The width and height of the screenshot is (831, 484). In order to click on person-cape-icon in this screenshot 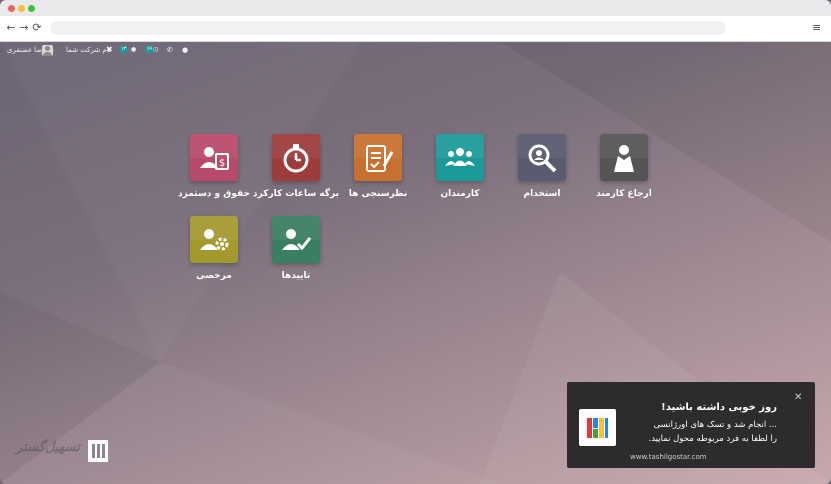, I will do `click(624, 157)`.